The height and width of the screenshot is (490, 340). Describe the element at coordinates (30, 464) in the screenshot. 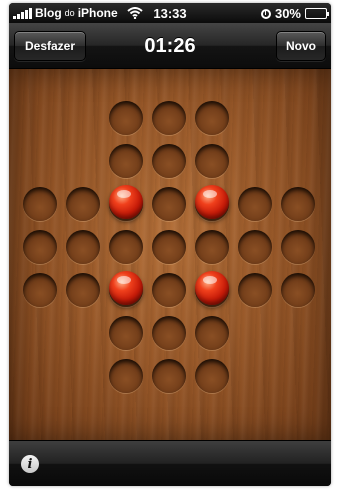

I see `info-icon: i` at that location.